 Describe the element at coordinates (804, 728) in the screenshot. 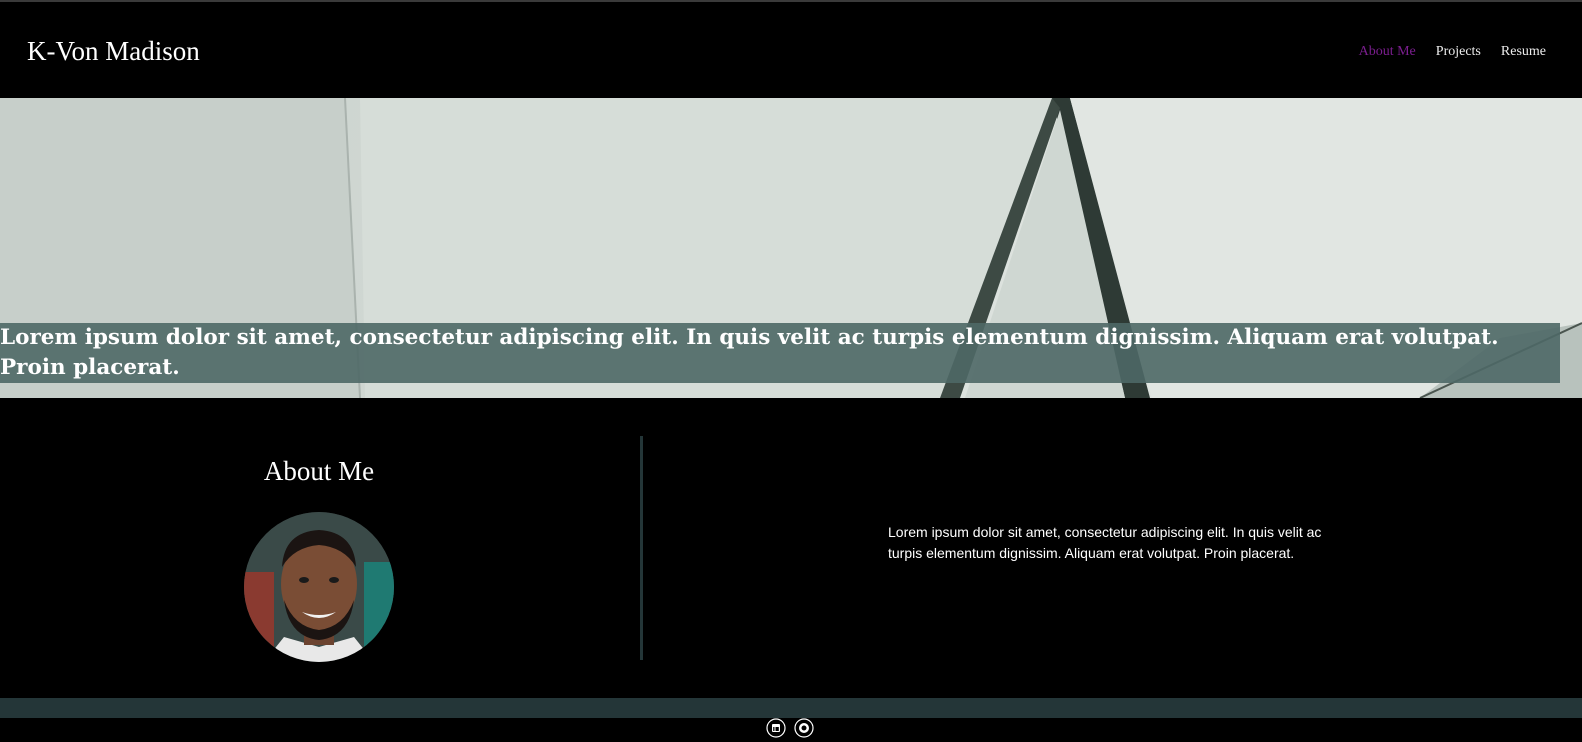

I see `github-icon` at that location.